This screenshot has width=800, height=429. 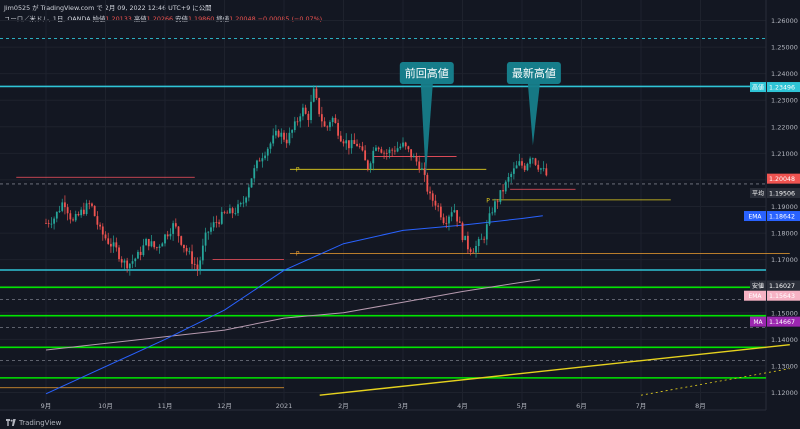 I want to click on x-tick-label: 2021, so click(x=284, y=406).